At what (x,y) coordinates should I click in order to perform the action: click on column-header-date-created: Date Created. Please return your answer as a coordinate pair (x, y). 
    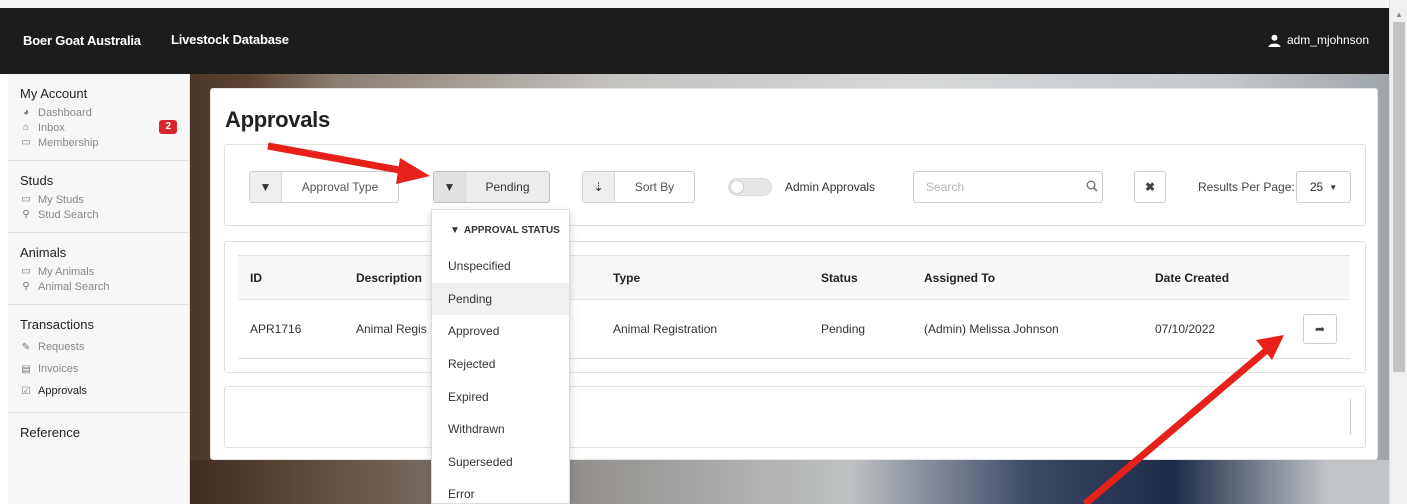
    Looking at the image, I should click on (1217, 277).